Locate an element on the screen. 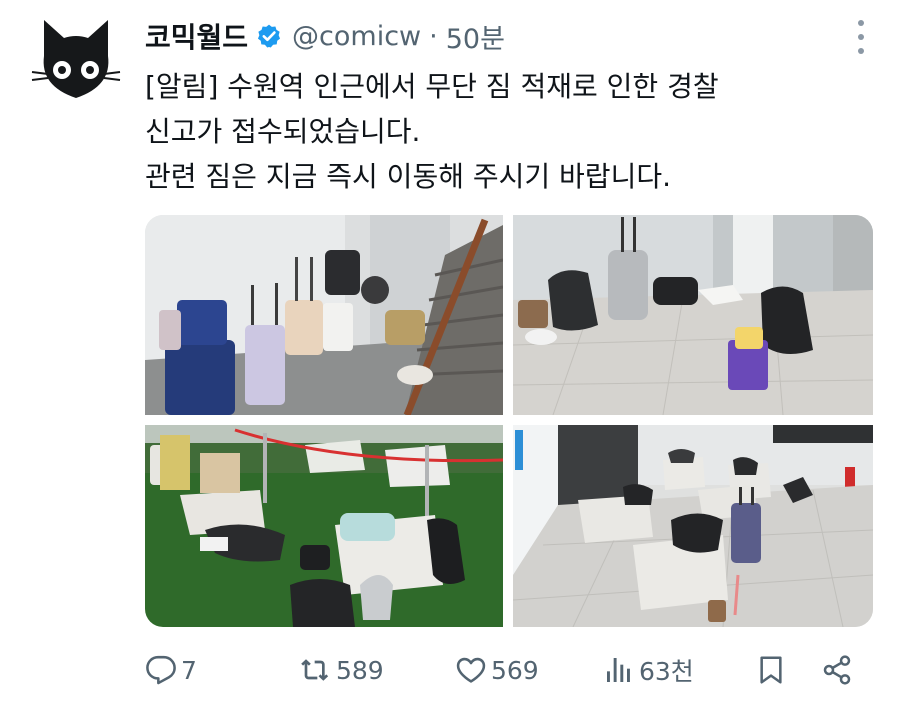 The image size is (900, 721). avatar is located at coordinates (76, 60).